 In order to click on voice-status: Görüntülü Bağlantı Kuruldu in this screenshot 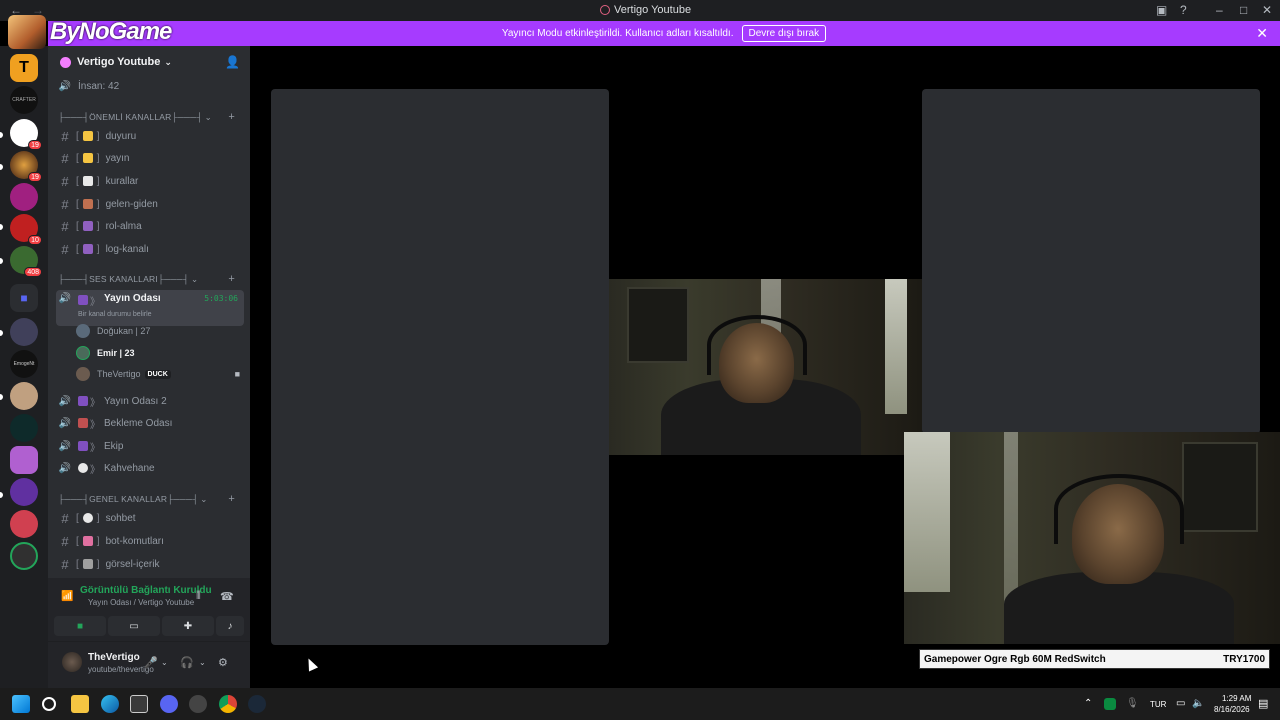, I will do `click(146, 590)`.